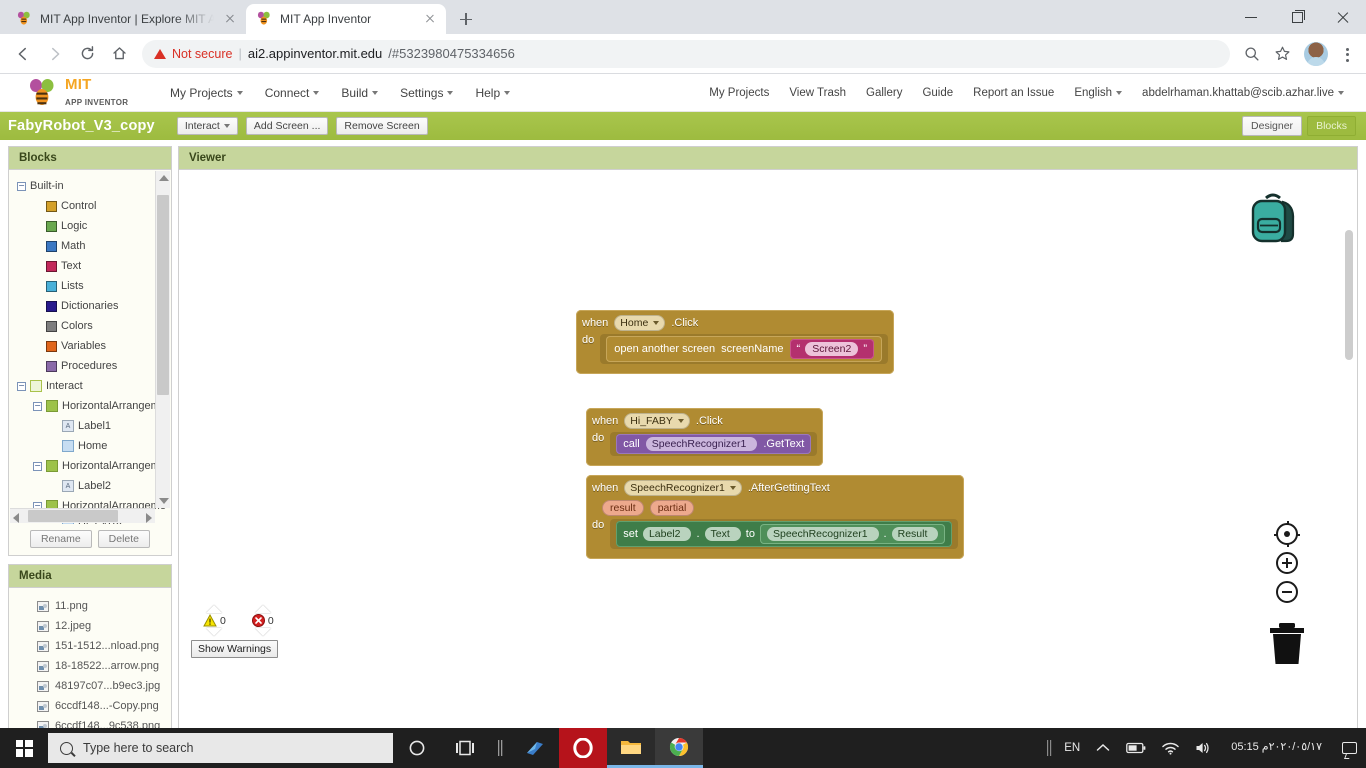 The image size is (1366, 768). Describe the element at coordinates (90, 626) in the screenshot. I see `media-item: 12.jpeg` at that location.